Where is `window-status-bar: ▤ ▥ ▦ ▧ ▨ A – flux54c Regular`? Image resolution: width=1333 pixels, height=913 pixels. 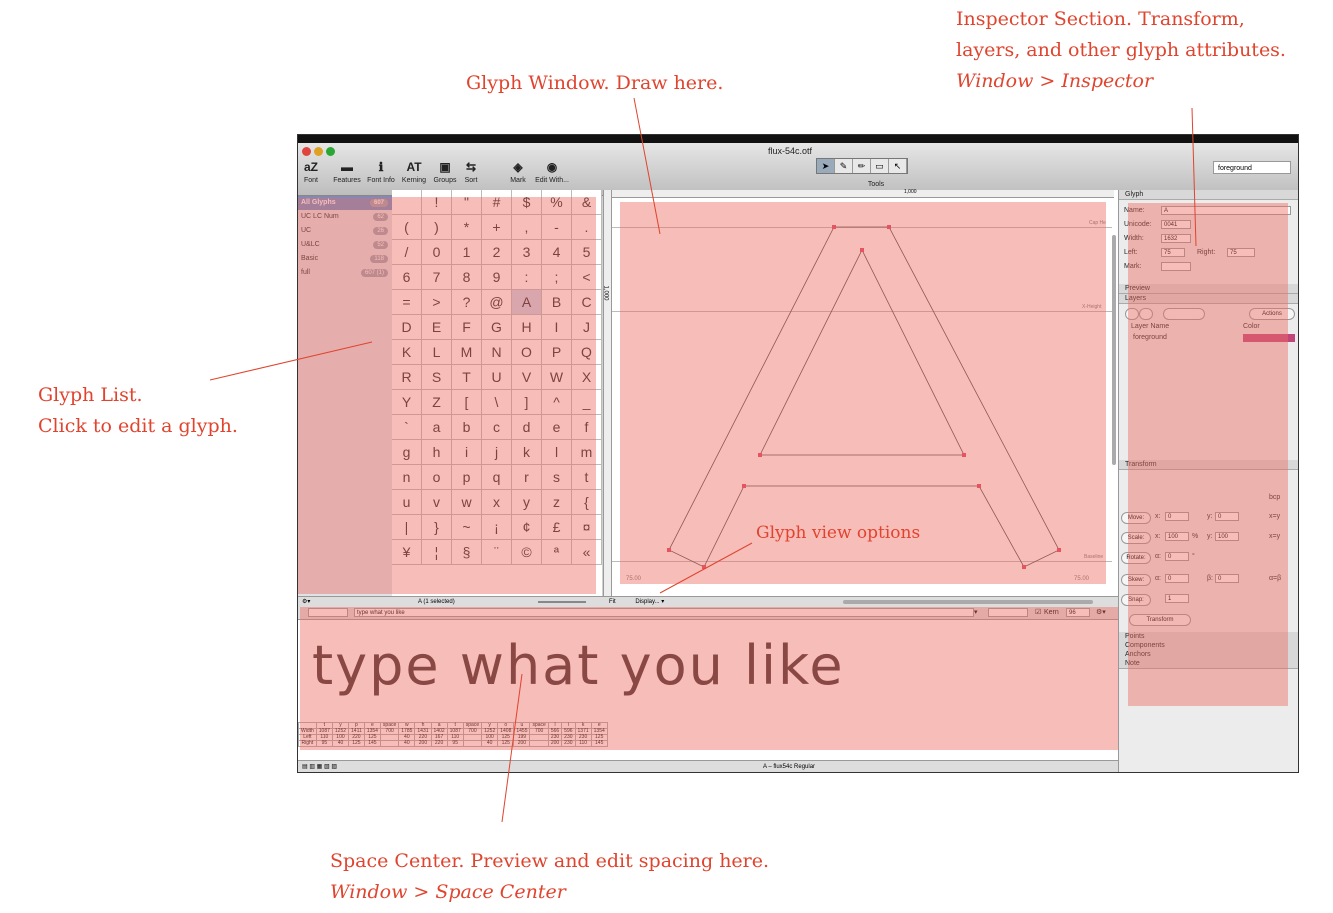
window-status-bar: ▤ ▥ ▦ ▧ ▨ A – flux54c Regular is located at coordinates (708, 766).